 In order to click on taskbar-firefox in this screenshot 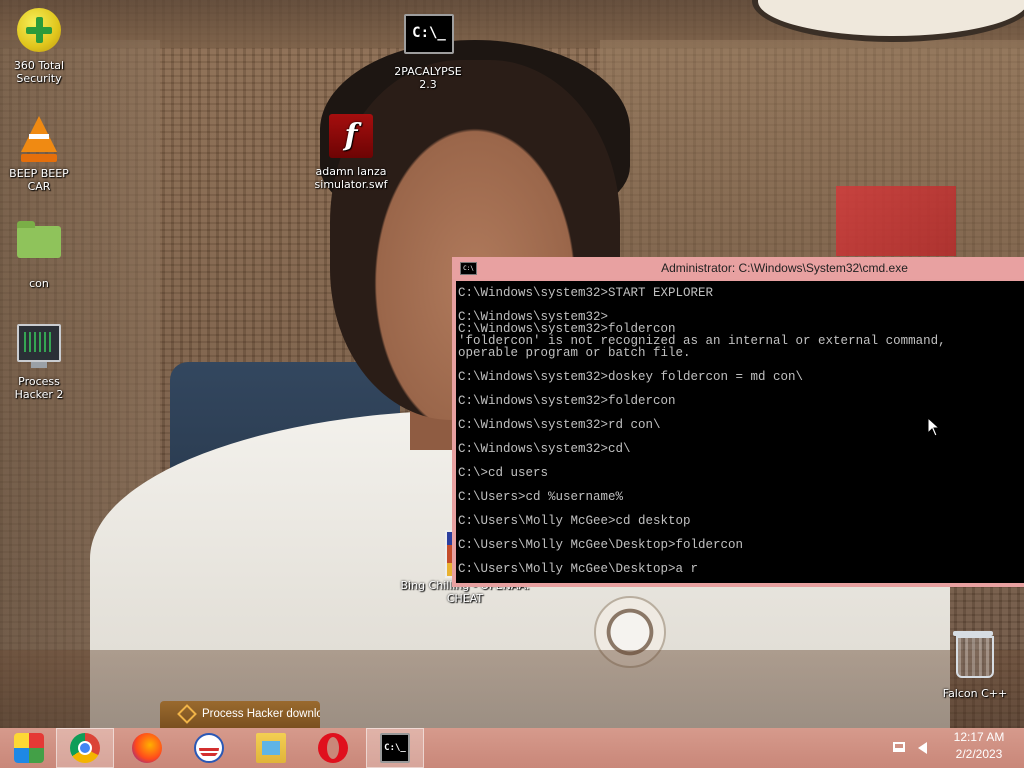, I will do `click(147, 748)`.